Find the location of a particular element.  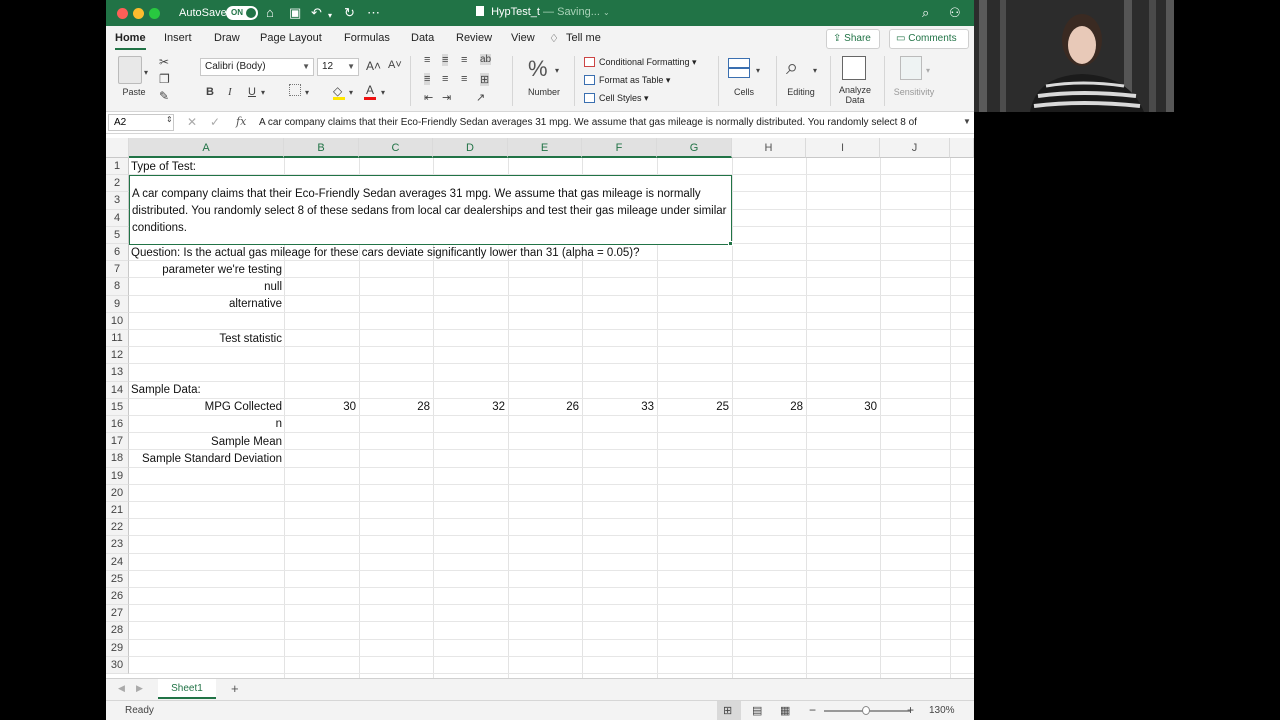

tab-review: Review is located at coordinates (474, 38).